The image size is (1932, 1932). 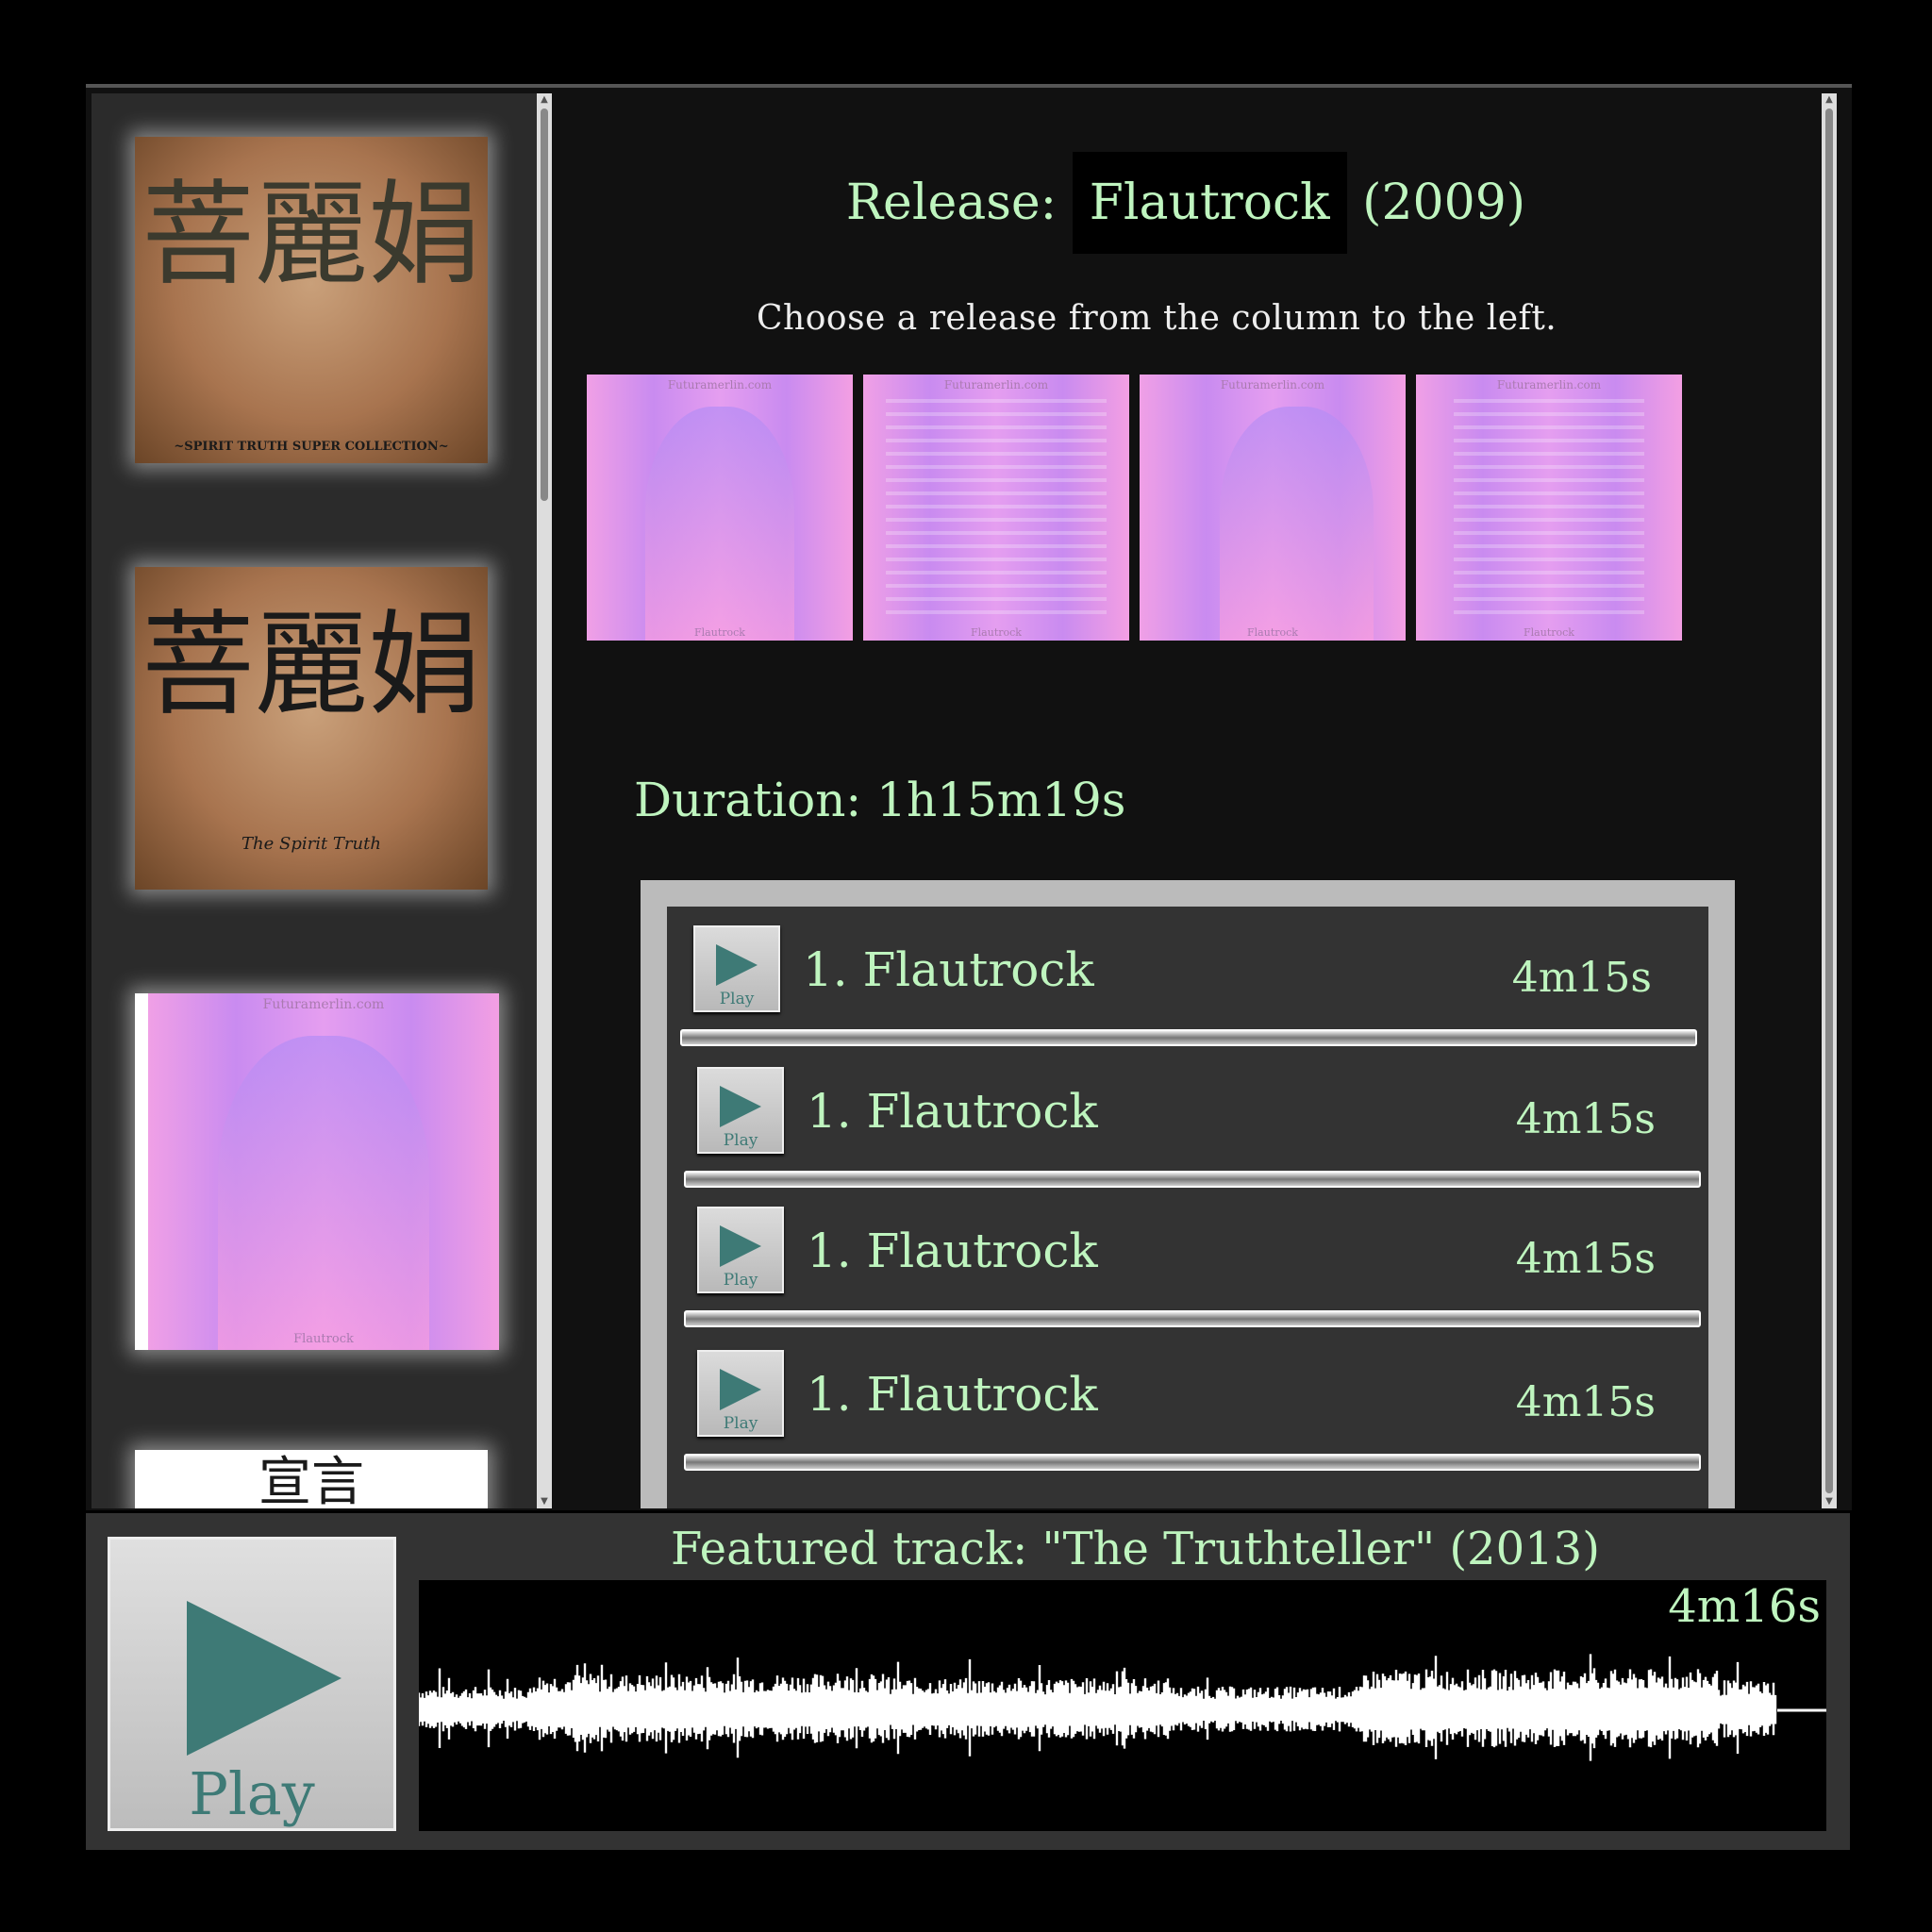 What do you see at coordinates (1135, 1549) in the screenshot?
I see `featured-track-title: Featured track: "The Truthteller" (2013)` at bounding box center [1135, 1549].